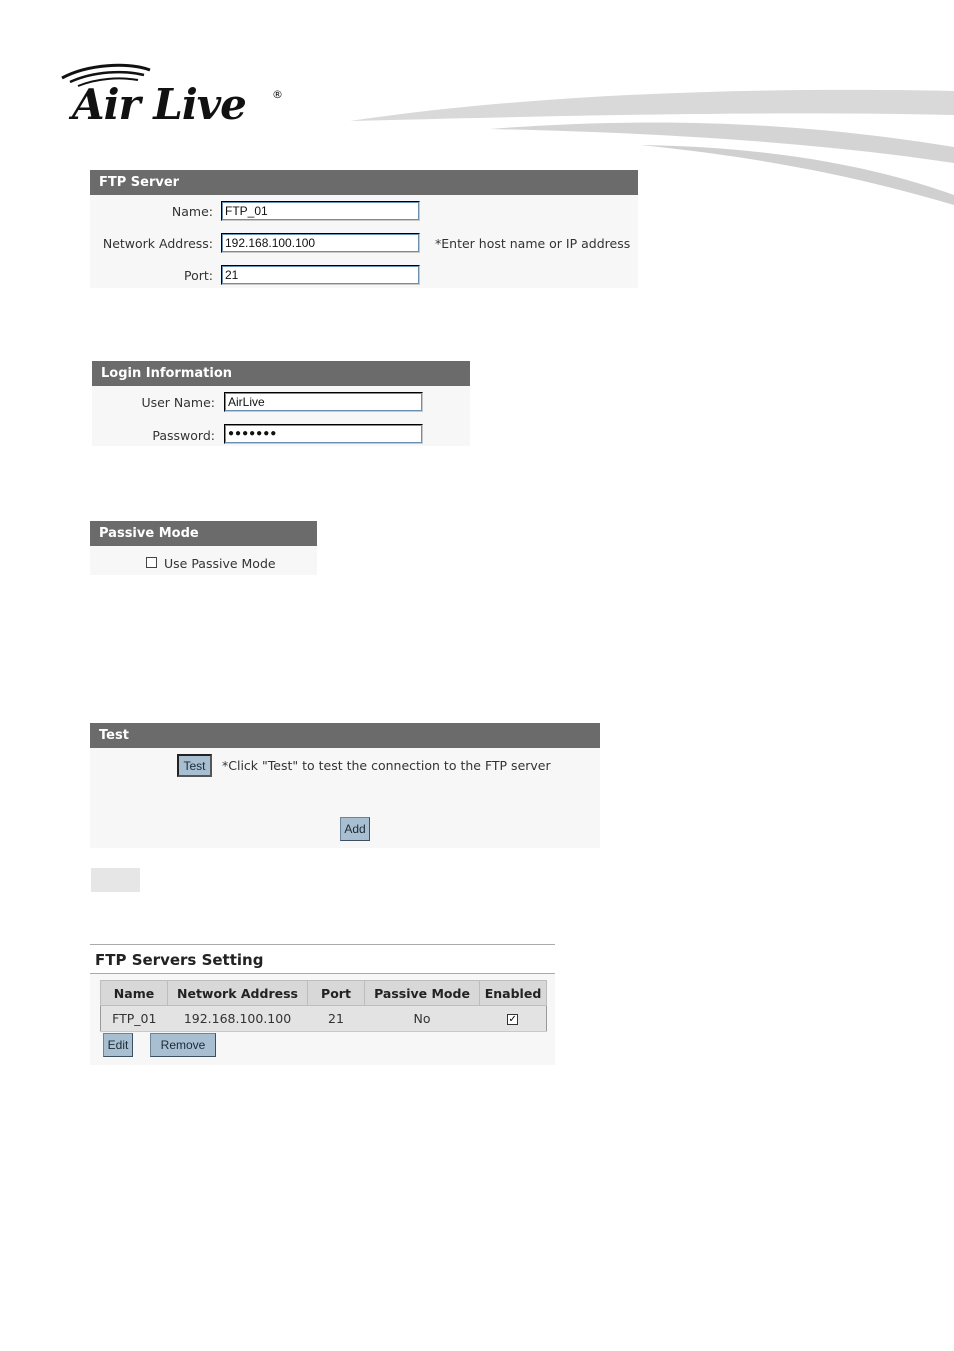 This screenshot has height=1351, width=954. What do you see at coordinates (281, 373) in the screenshot?
I see `login-information-title: Login Information` at bounding box center [281, 373].